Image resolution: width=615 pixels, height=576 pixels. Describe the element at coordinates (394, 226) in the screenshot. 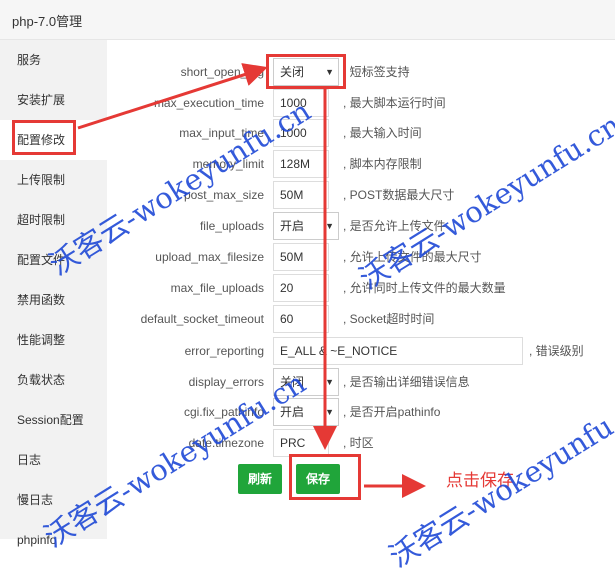

I see `setting-desc: , 是否允许上传文件` at that location.